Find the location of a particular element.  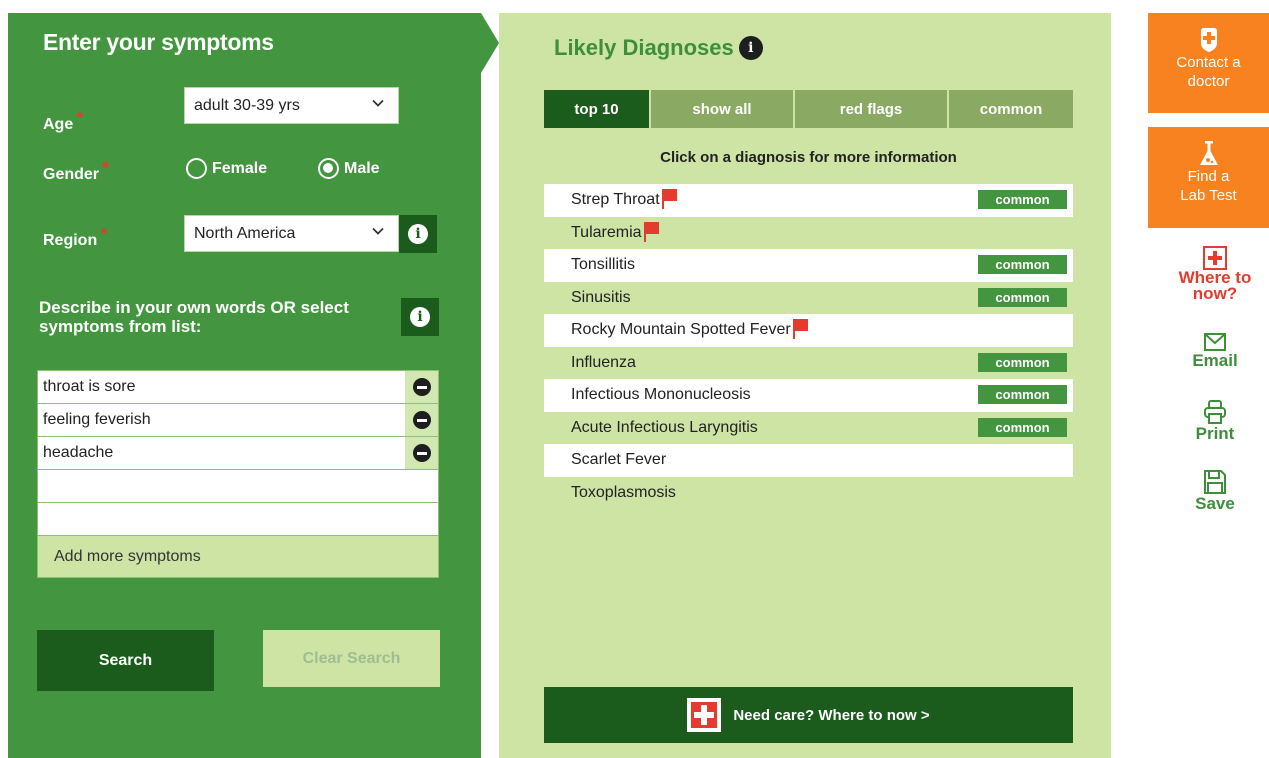

diagnosis-row: Strep Throat common is located at coordinates (808, 200).